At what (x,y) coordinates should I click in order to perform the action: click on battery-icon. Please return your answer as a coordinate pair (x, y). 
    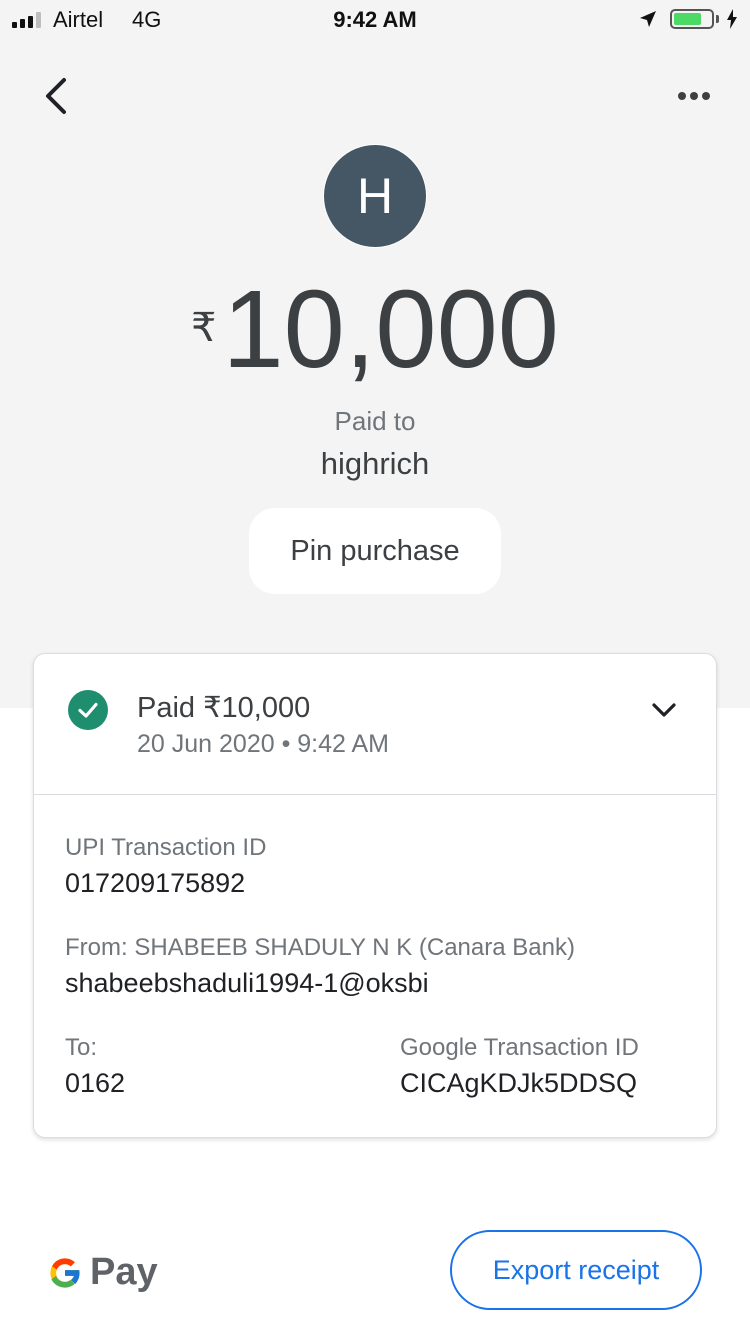
    Looking at the image, I should click on (692, 19).